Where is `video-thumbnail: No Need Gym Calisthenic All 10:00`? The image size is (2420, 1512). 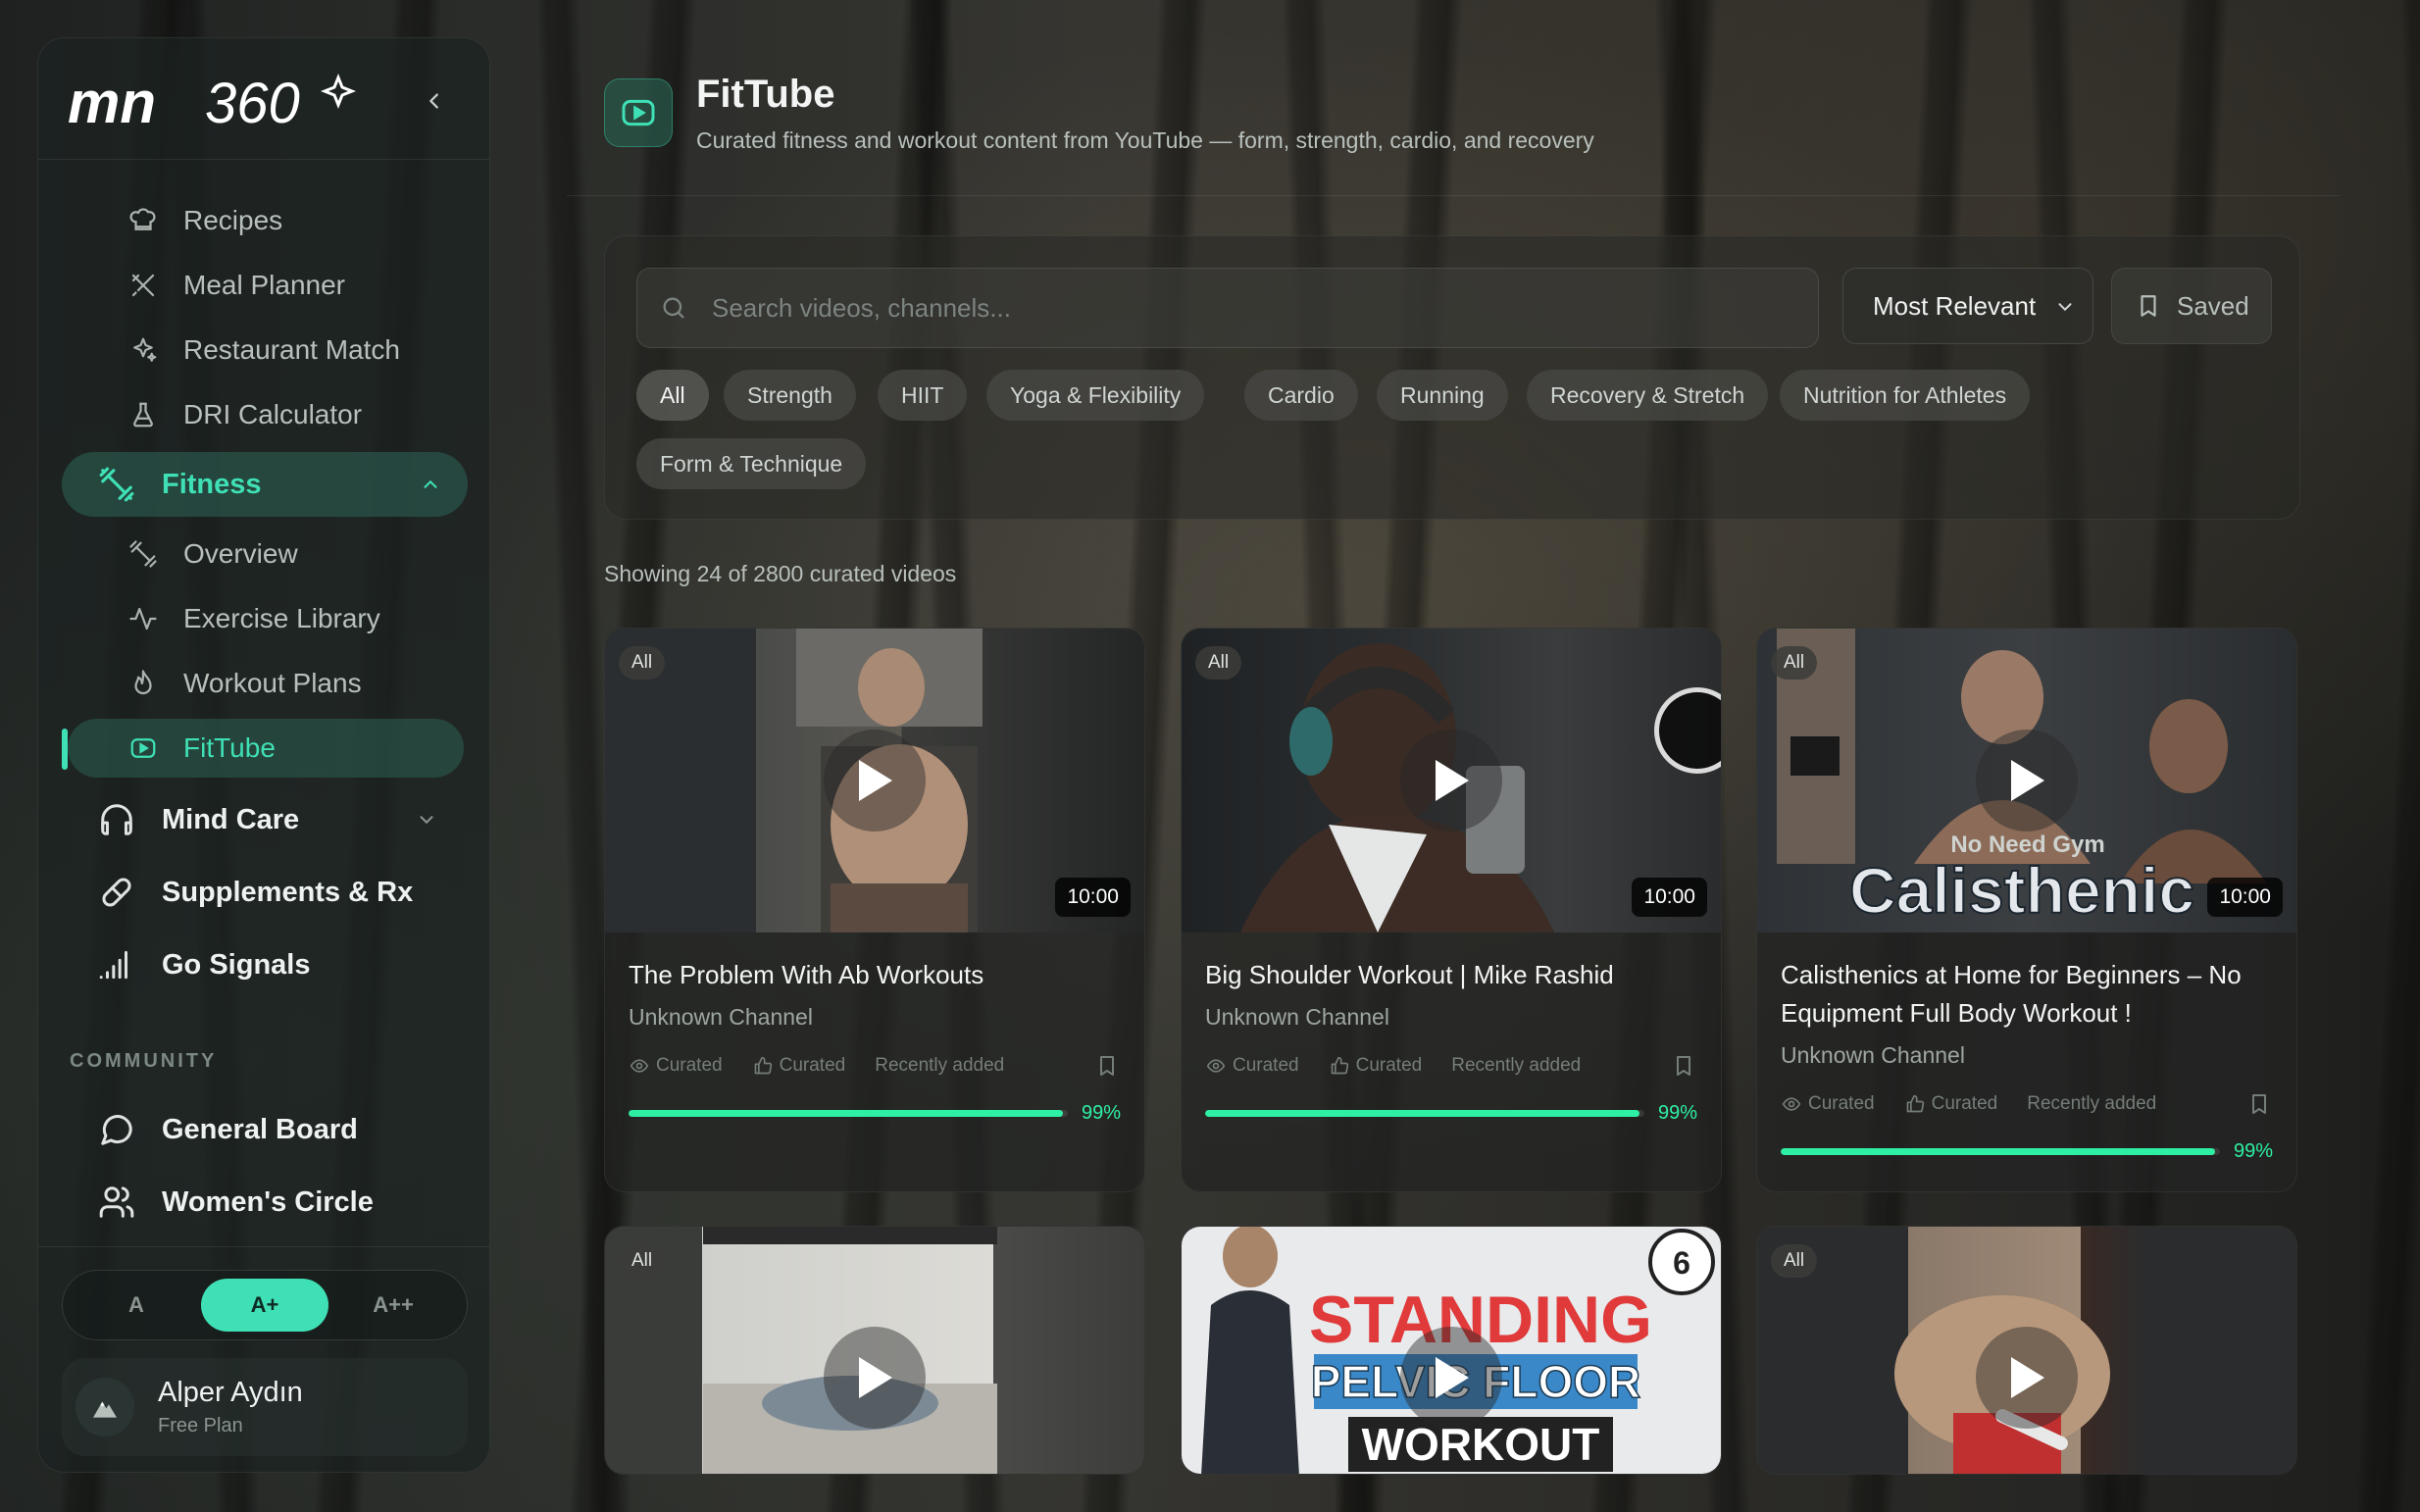 video-thumbnail: No Need Gym Calisthenic All 10:00 is located at coordinates (2027, 780).